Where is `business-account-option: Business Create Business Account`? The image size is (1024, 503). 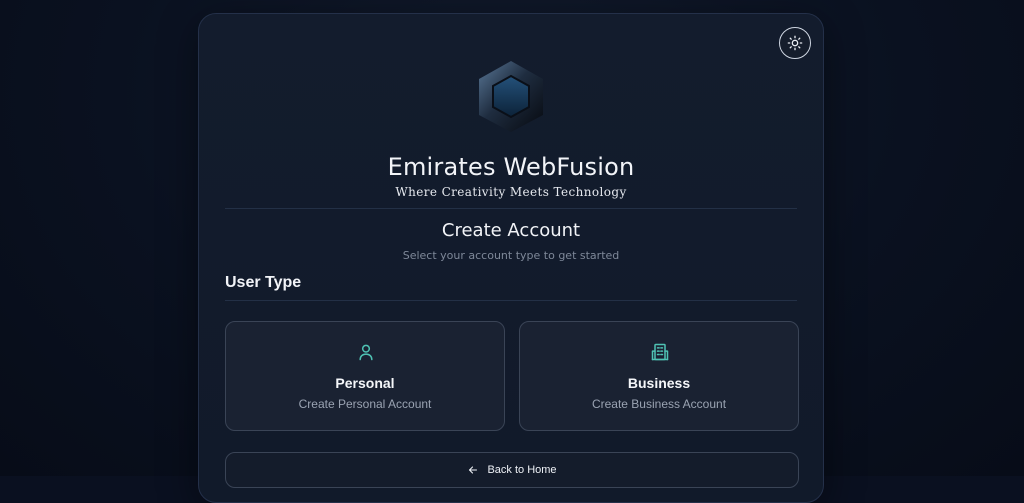 business-account-option: Business Create Business Account is located at coordinates (659, 376).